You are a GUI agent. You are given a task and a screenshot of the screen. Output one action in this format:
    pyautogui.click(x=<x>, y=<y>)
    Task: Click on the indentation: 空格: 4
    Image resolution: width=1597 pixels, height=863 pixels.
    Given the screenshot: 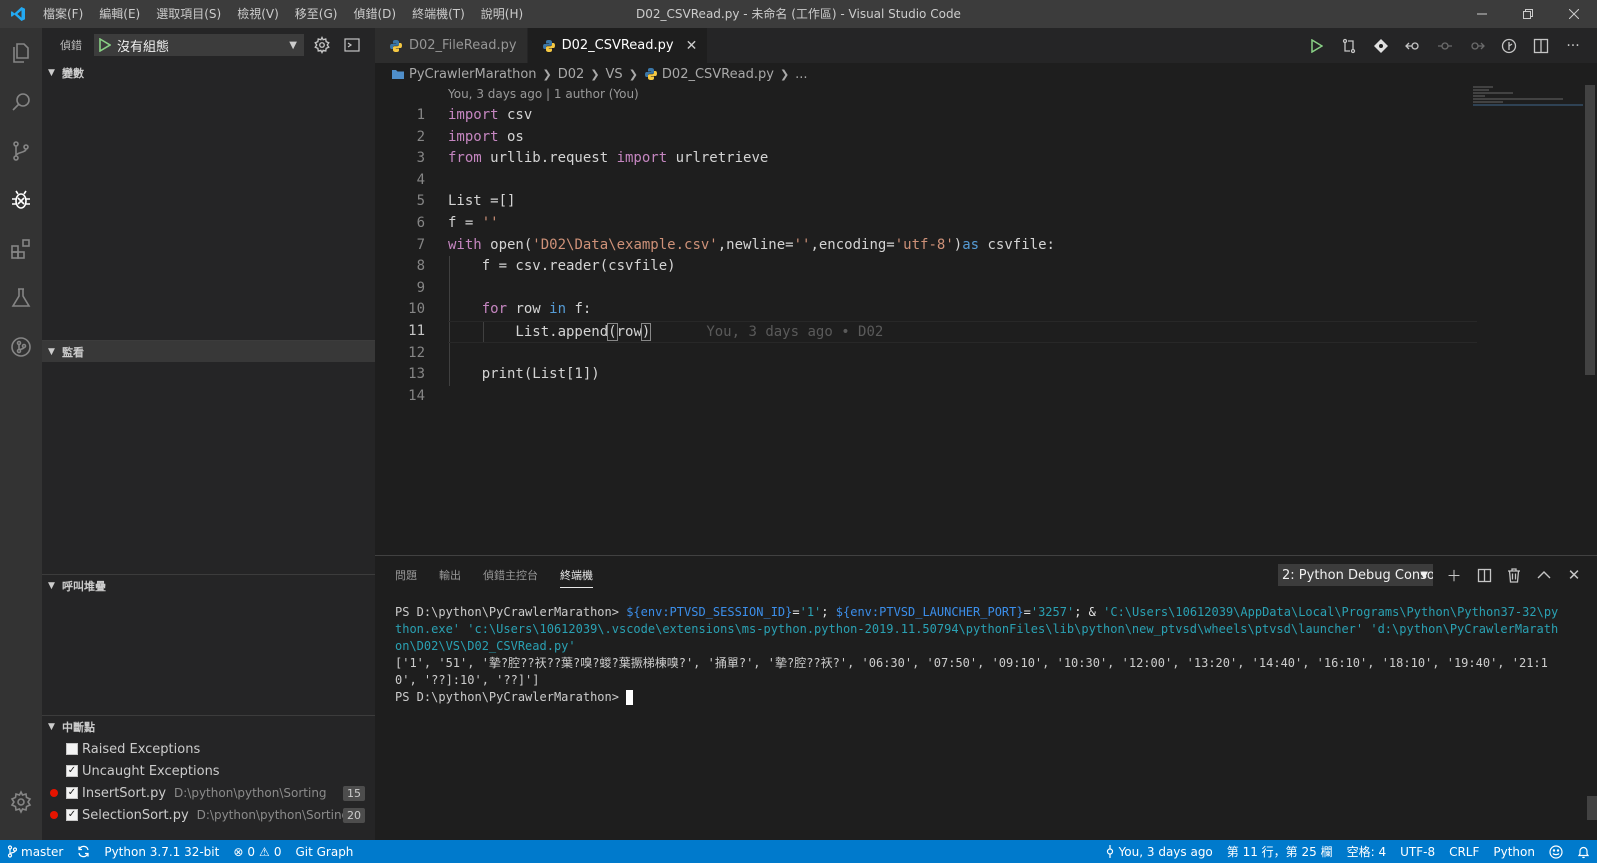 What is the action you would take?
    pyautogui.click(x=1367, y=851)
    